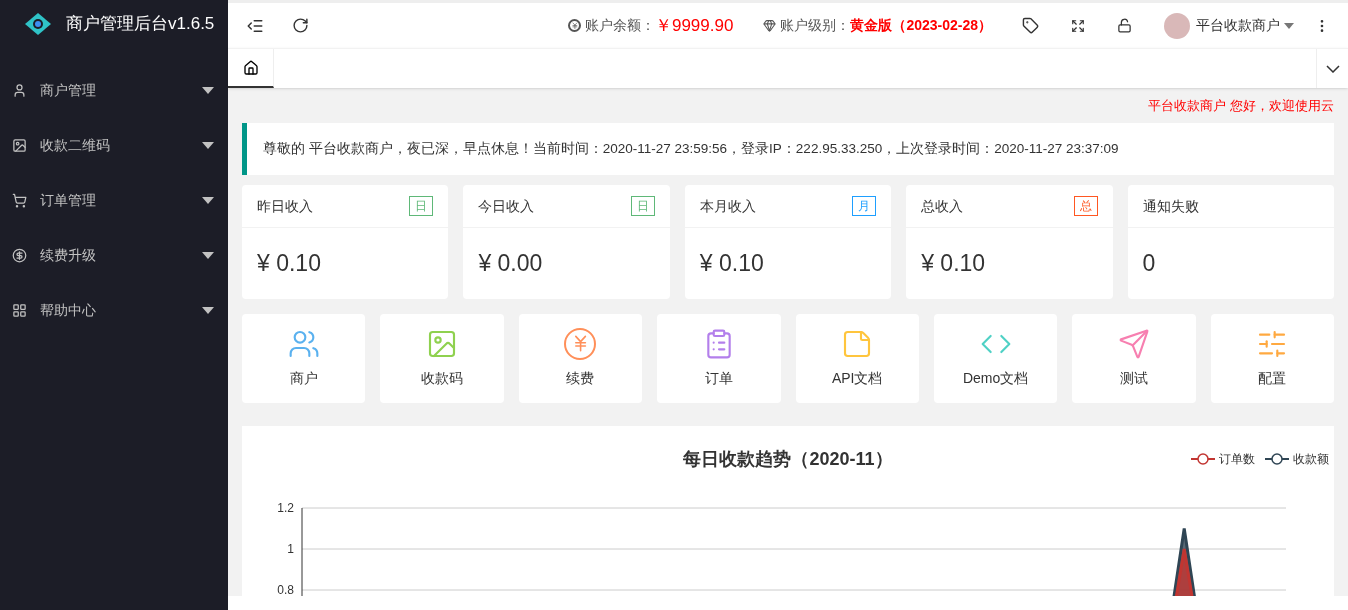 This screenshot has height=610, width=1348. Describe the element at coordinates (1237, 459) in the screenshot. I see `legend-label: 订单数` at that location.